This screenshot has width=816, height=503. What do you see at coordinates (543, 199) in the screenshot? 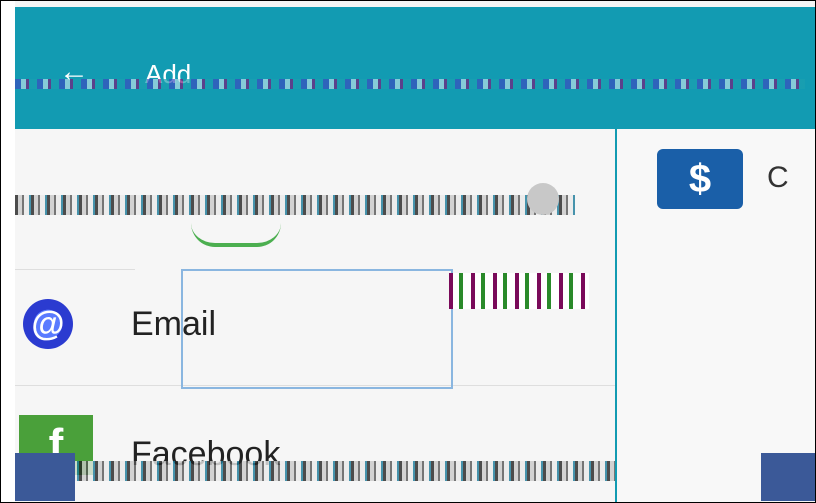
I see `radio-button` at bounding box center [543, 199].